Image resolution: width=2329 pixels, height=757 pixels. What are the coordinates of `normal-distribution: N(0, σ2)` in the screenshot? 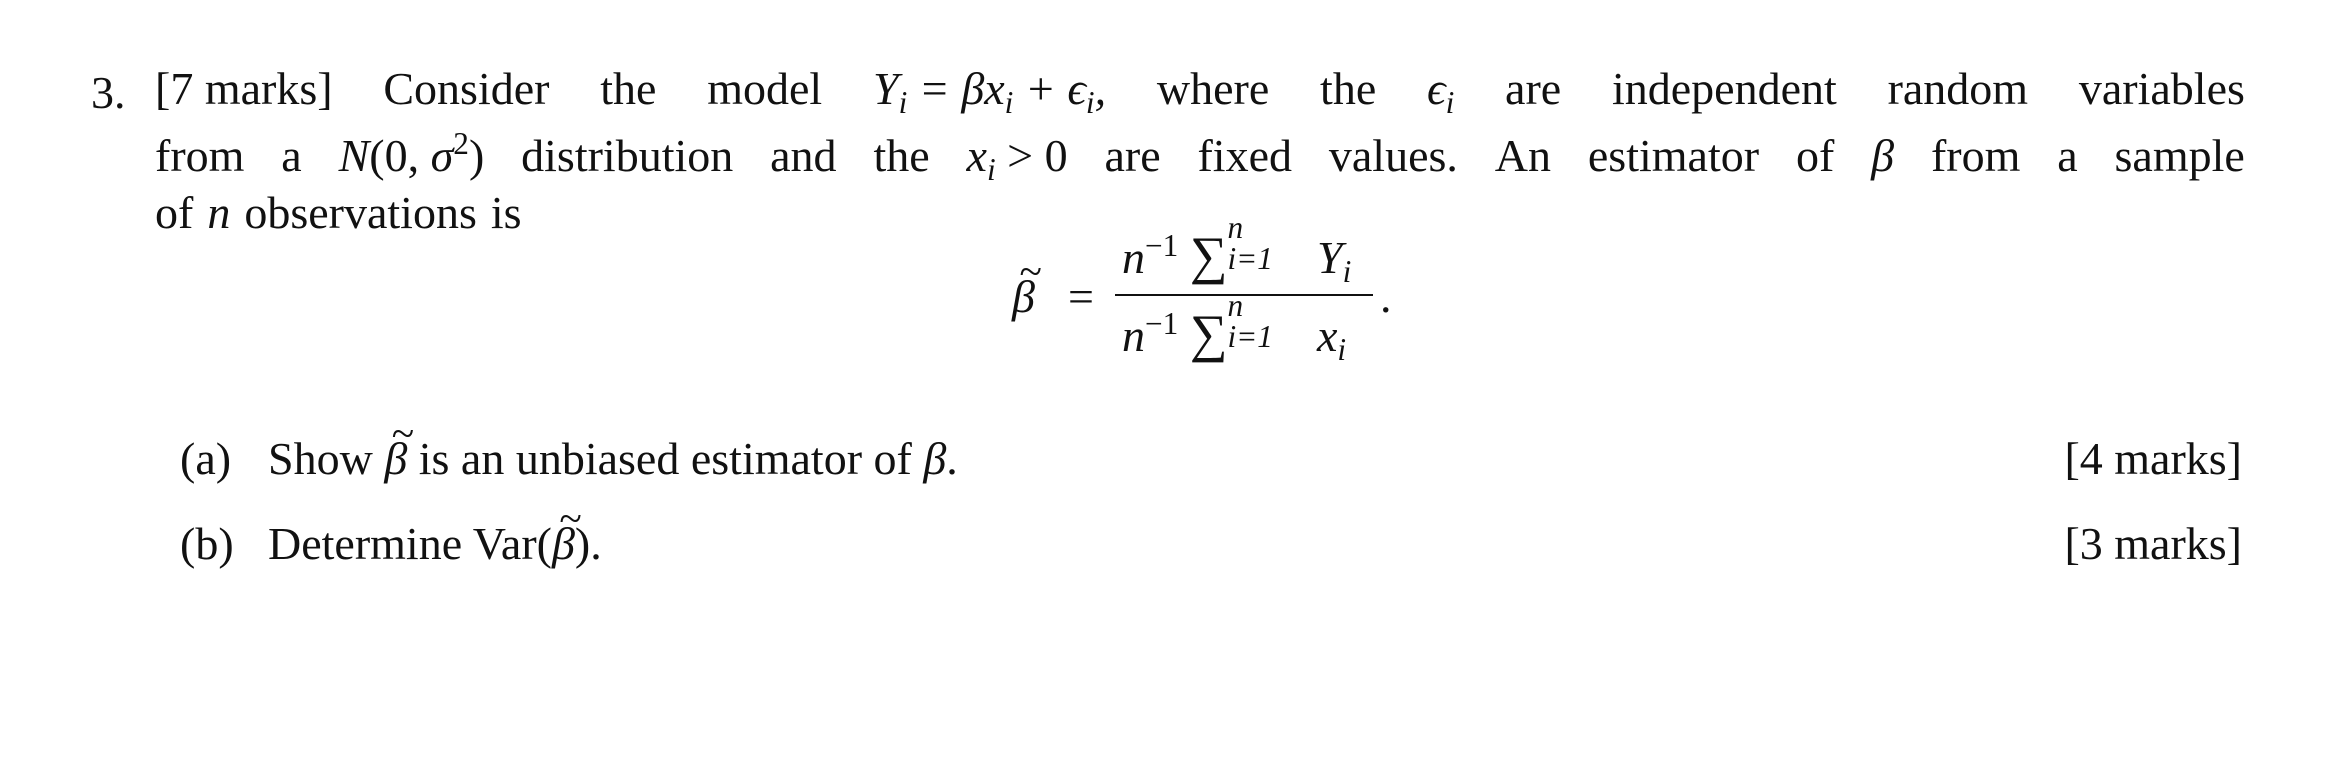 It's located at (411, 154).